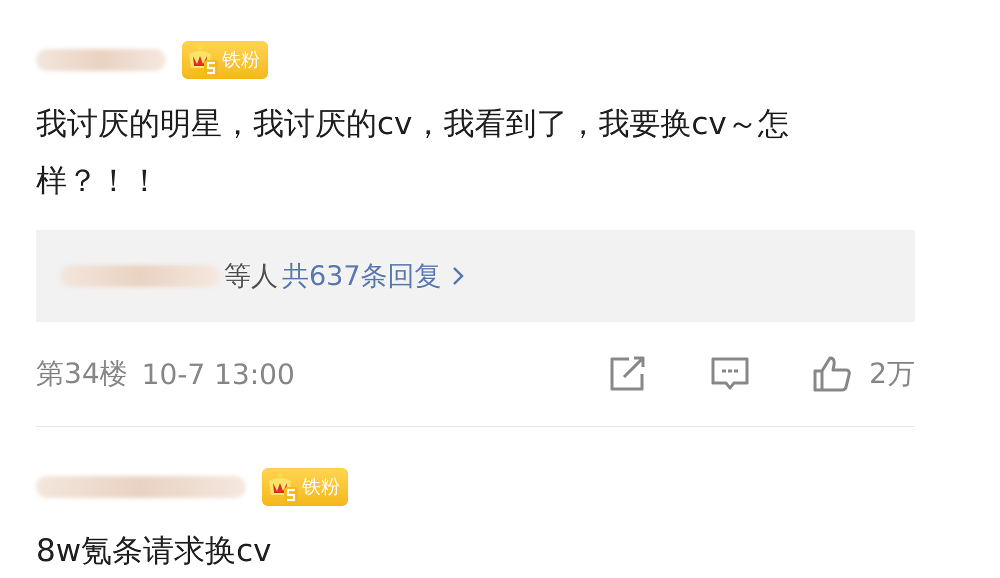  What do you see at coordinates (82, 374) in the screenshot?
I see `floor-number: 第34楼` at bounding box center [82, 374].